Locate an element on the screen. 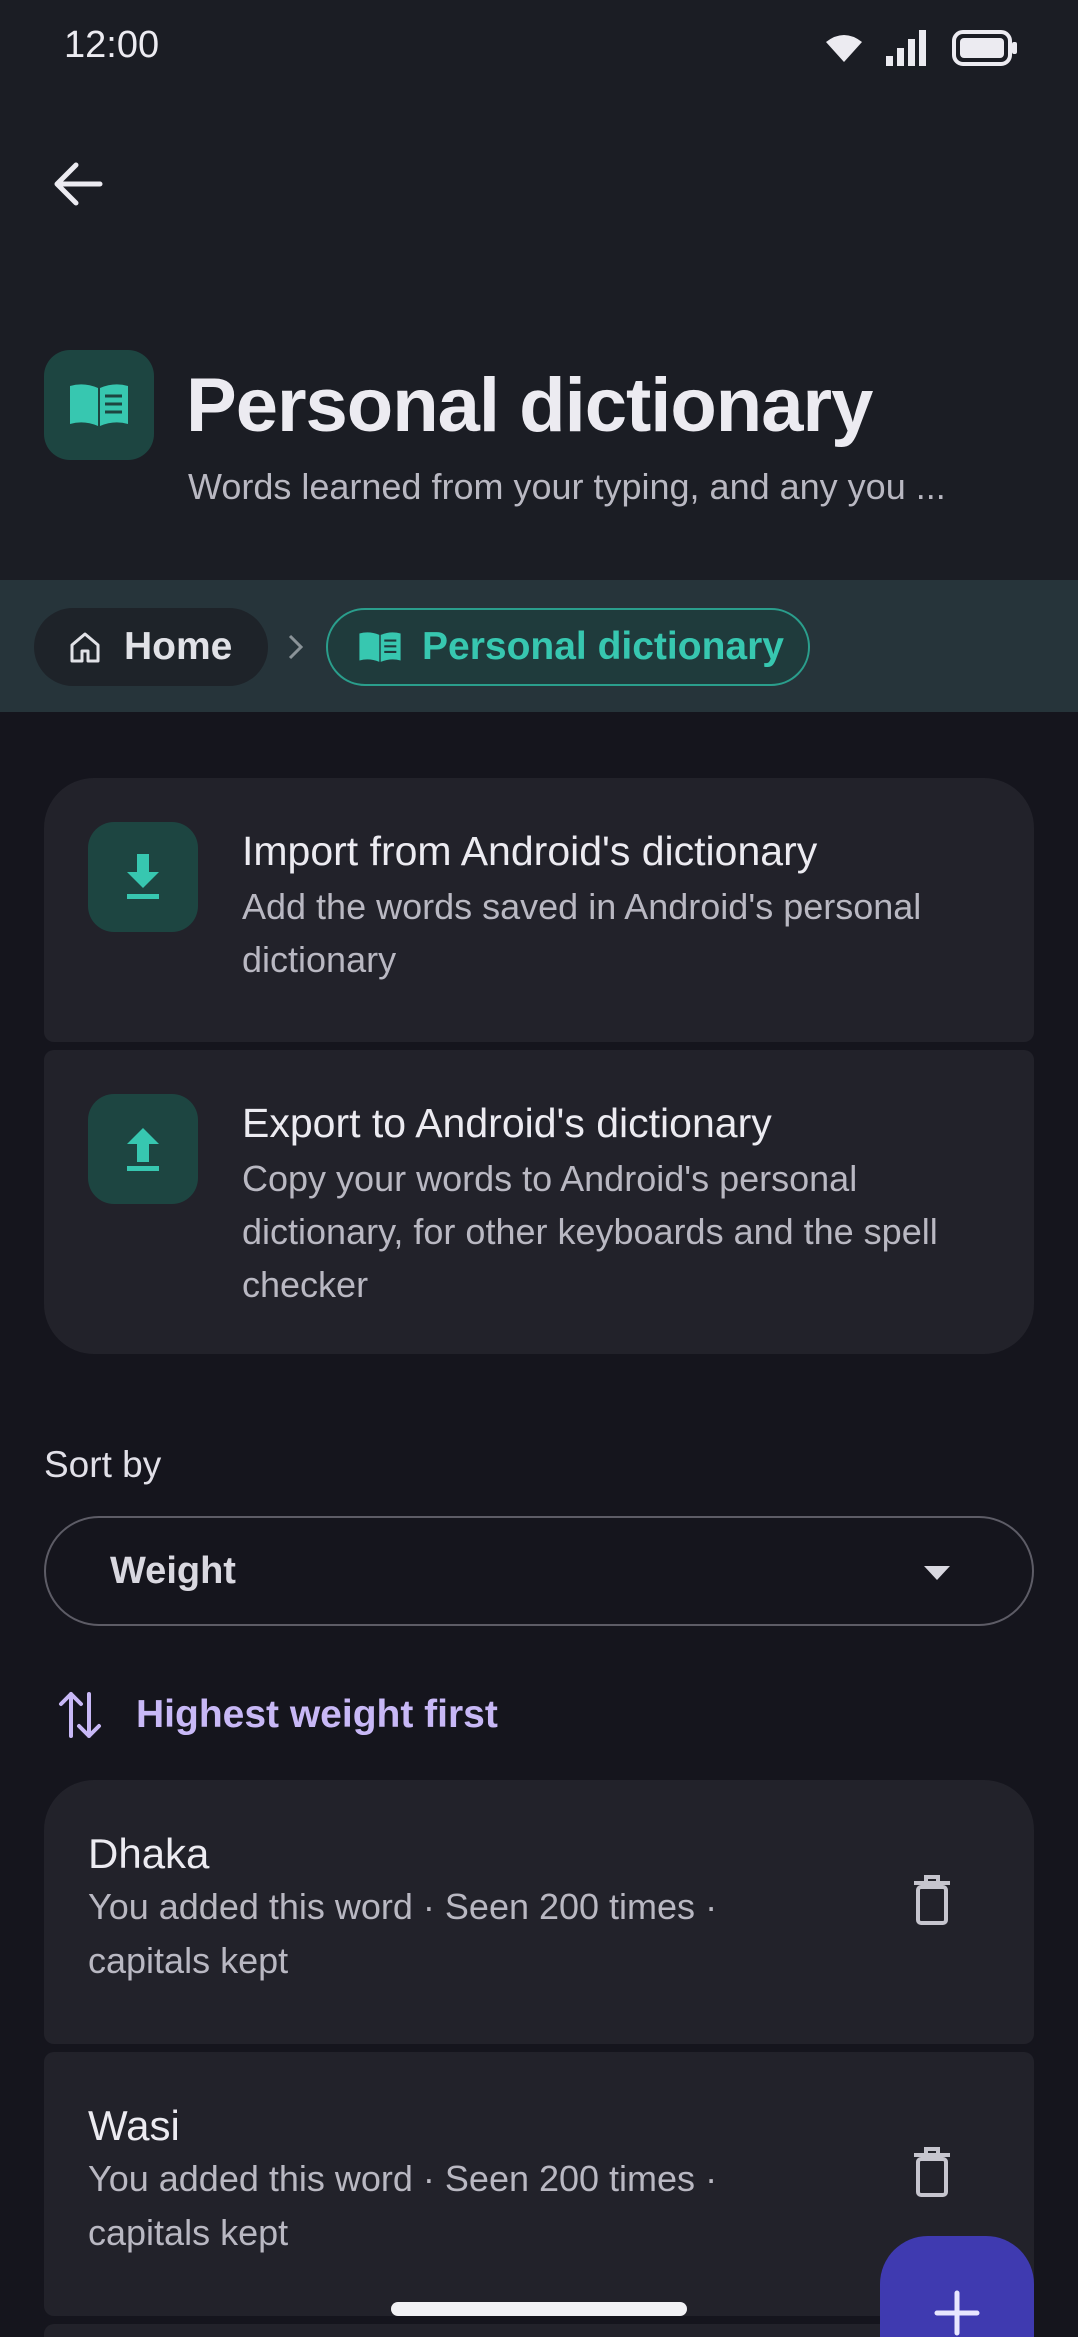 Image resolution: width=1078 pixels, height=2337 pixels. swap-vertical-icon is located at coordinates (80, 1715).